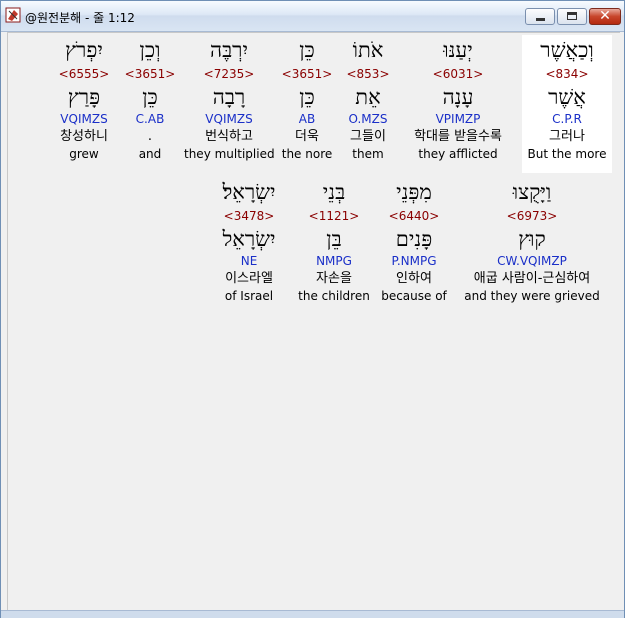  I want to click on lemma: פָּרַץ, so click(84, 97).